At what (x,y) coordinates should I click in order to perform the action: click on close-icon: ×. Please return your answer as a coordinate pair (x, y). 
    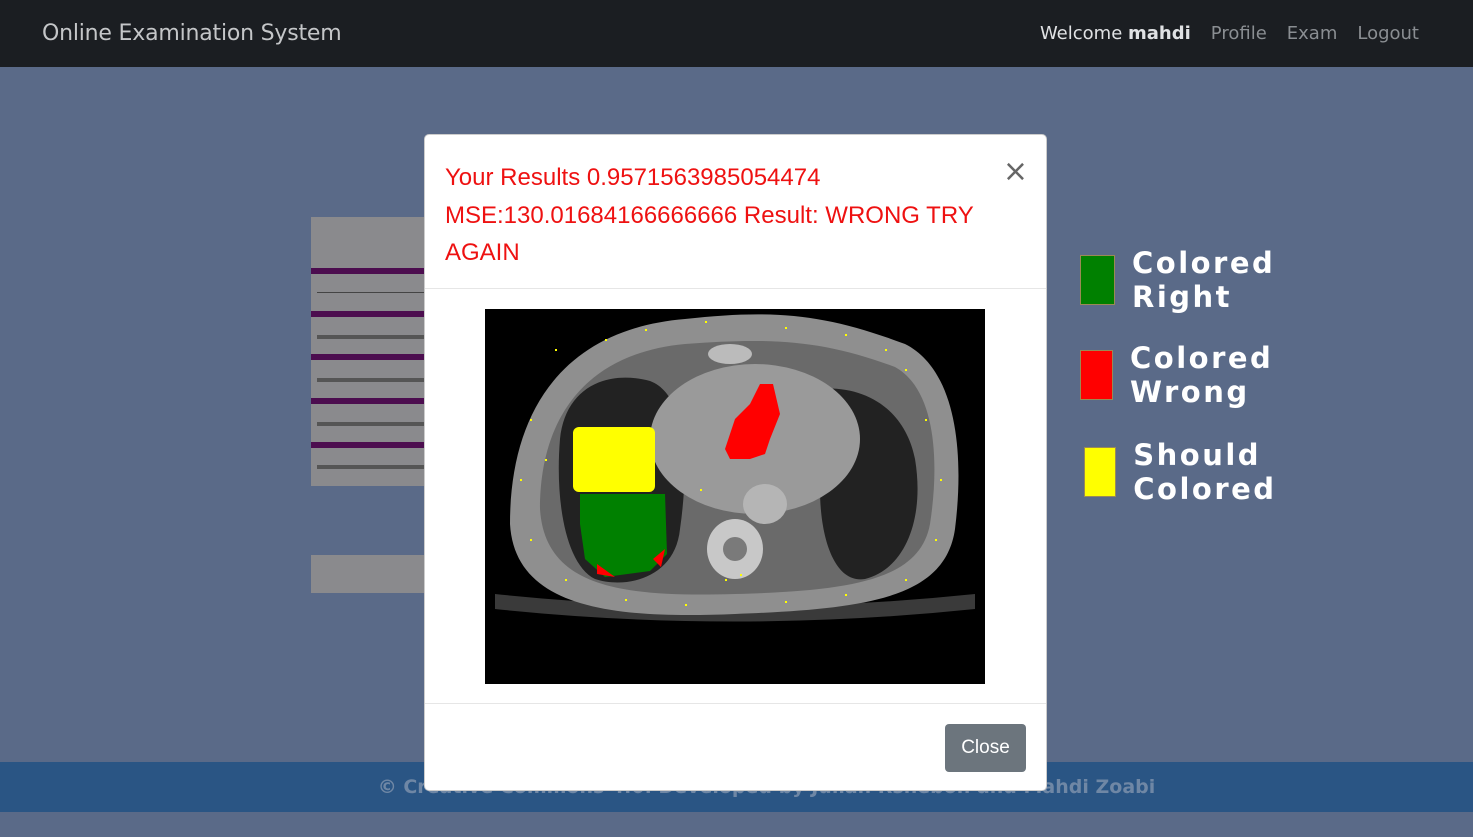
    Looking at the image, I should click on (1015, 172).